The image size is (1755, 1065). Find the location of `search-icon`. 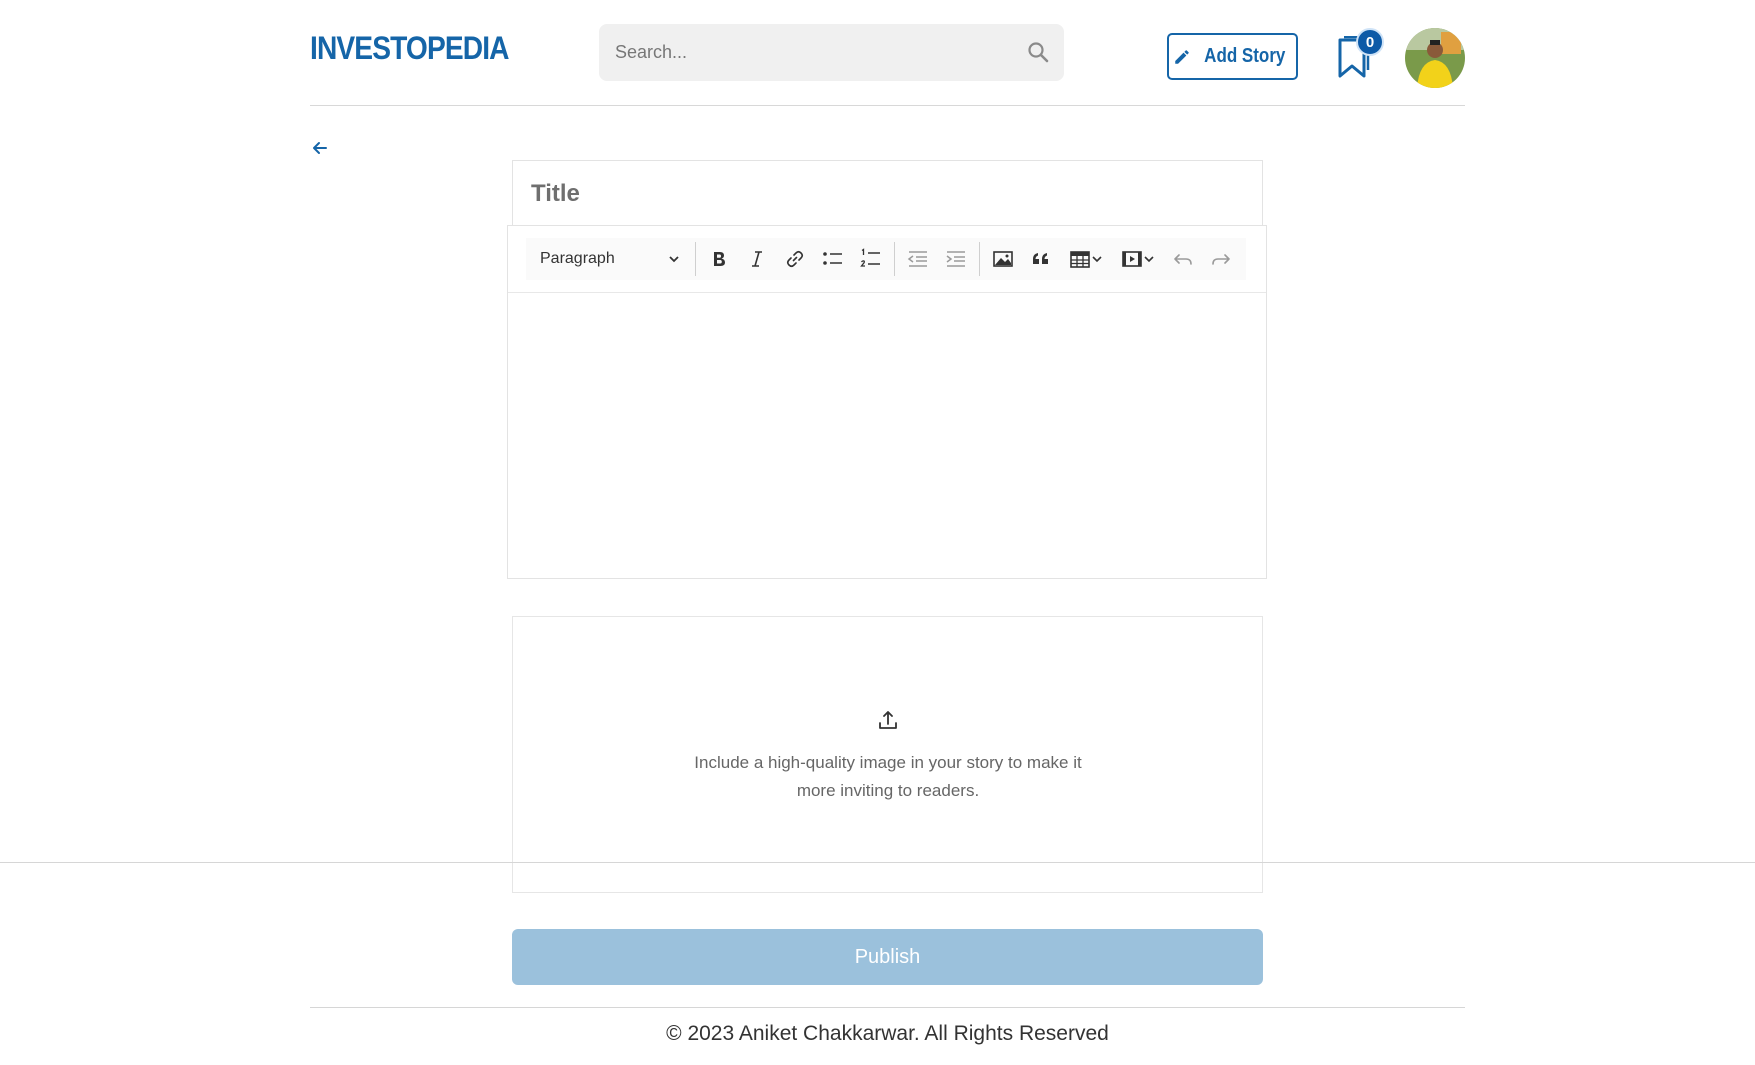

search-icon is located at coordinates (1038, 52).